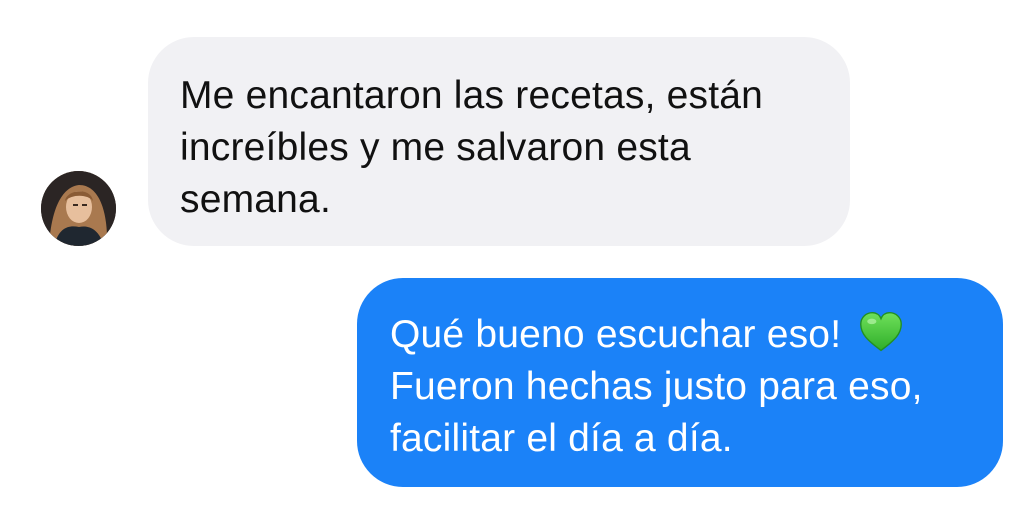 The height and width of the screenshot is (505, 1024). I want to click on avatar-photo-icon, so click(78, 208).